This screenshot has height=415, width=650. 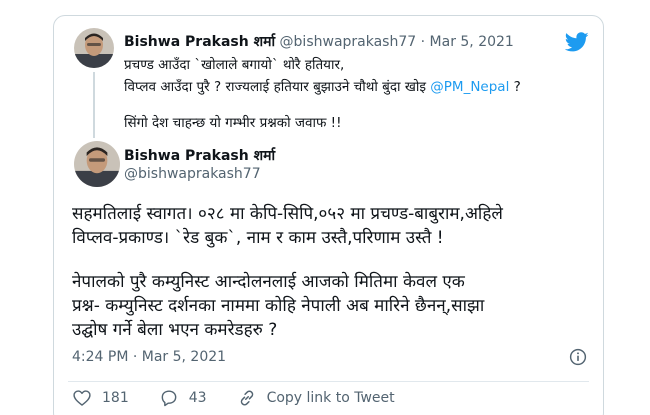 What do you see at coordinates (472, 42) in the screenshot?
I see `parent-date: Mar 5, 2021` at bounding box center [472, 42].